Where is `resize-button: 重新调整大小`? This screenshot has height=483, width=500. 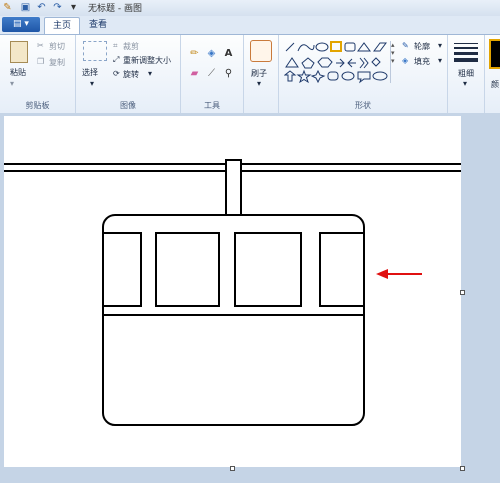 resize-button: 重新调整大小 is located at coordinates (147, 60).